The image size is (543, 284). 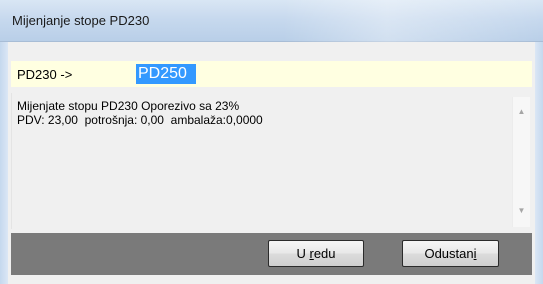 I want to click on rate-label: PD230 ->, so click(x=45, y=74).